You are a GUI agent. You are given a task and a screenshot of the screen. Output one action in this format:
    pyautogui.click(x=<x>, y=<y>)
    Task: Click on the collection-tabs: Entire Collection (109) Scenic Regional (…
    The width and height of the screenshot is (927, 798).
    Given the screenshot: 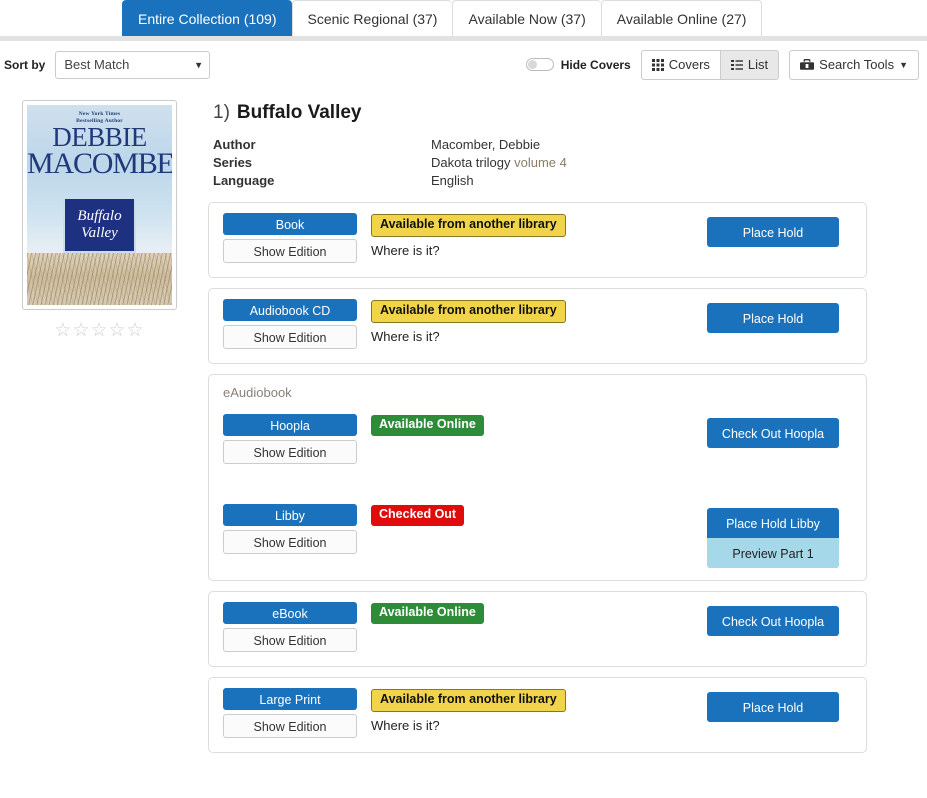 What is the action you would take?
    pyautogui.click(x=463, y=18)
    